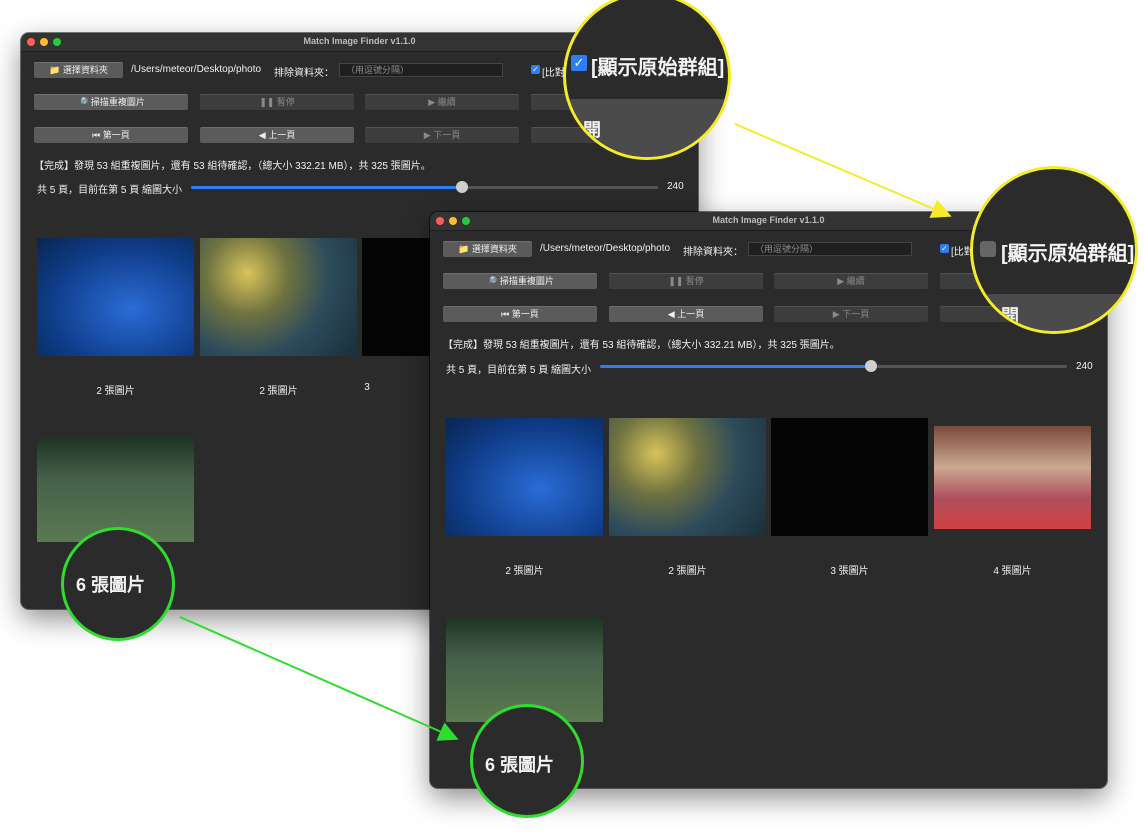 Image resolution: width=1144 pixels, height=837 pixels. What do you see at coordinates (849, 571) in the screenshot?
I see `group-caption: 3 張圖片` at bounding box center [849, 571].